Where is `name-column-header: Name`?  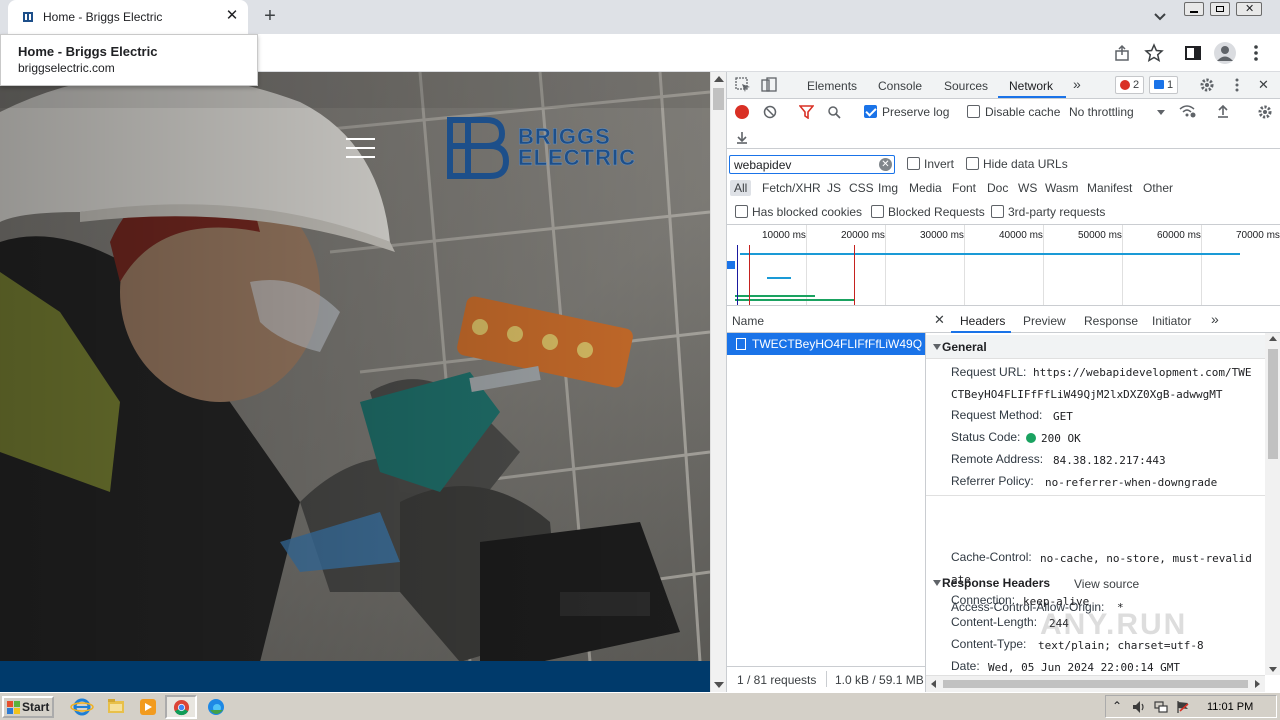
name-column-header: Name is located at coordinates (826, 320).